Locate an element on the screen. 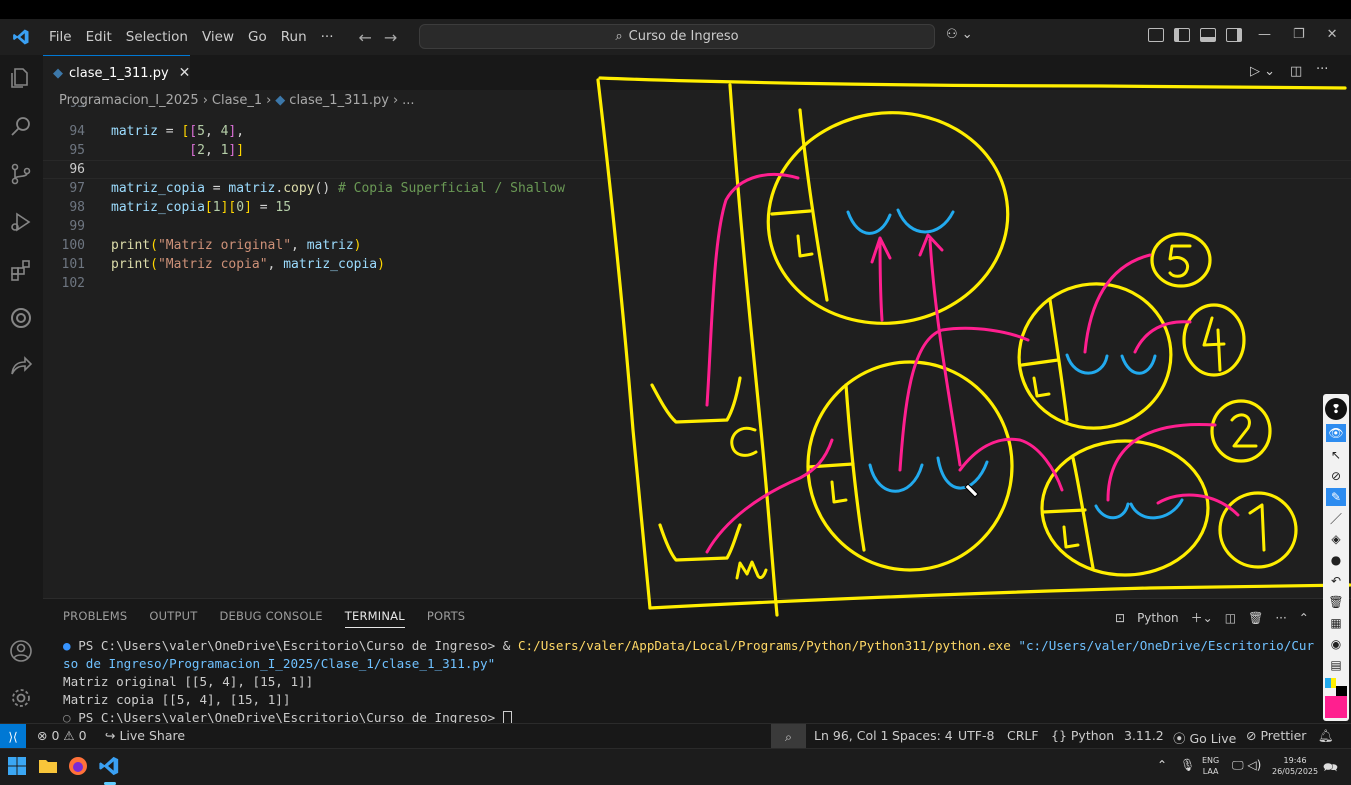 The width and height of the screenshot is (1351, 785). toggle-panel-icon is located at coordinates (1208, 35).